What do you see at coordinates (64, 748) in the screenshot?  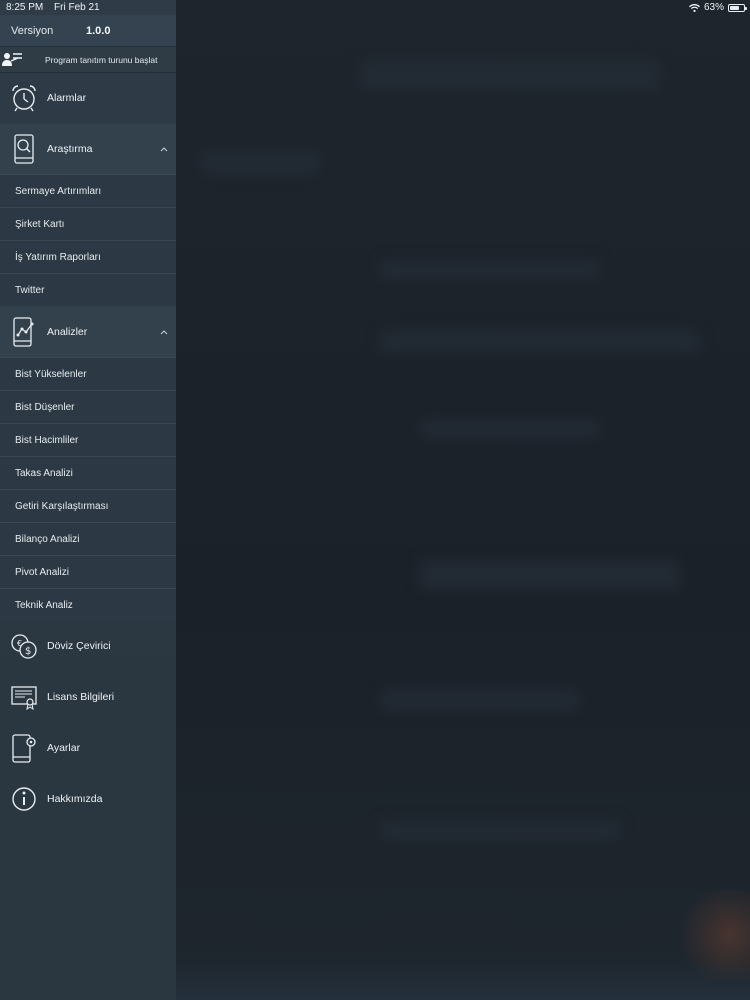 I see `menu-label-settings: Ayarlar` at bounding box center [64, 748].